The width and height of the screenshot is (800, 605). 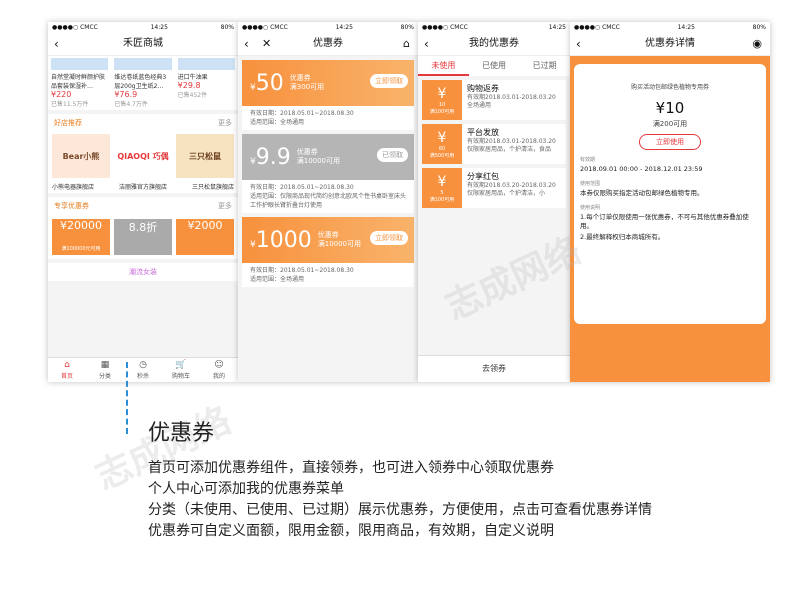 I want to click on amount-value: 9.9, so click(x=273, y=157).